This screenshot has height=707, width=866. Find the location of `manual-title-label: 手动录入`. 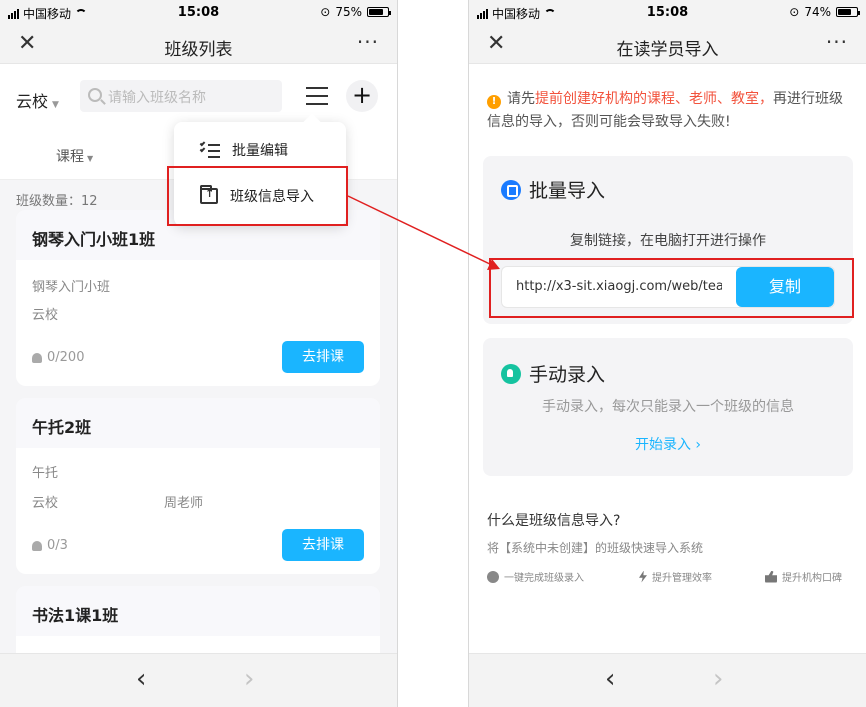

manual-title-label: 手动录入 is located at coordinates (567, 375).